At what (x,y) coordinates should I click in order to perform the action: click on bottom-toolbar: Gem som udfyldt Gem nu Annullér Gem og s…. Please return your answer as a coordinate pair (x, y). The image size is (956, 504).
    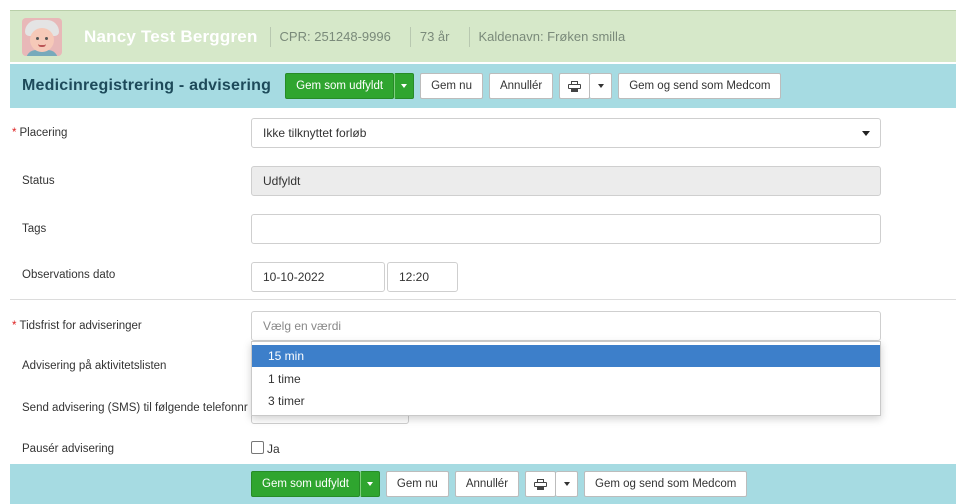
    Looking at the image, I should click on (483, 484).